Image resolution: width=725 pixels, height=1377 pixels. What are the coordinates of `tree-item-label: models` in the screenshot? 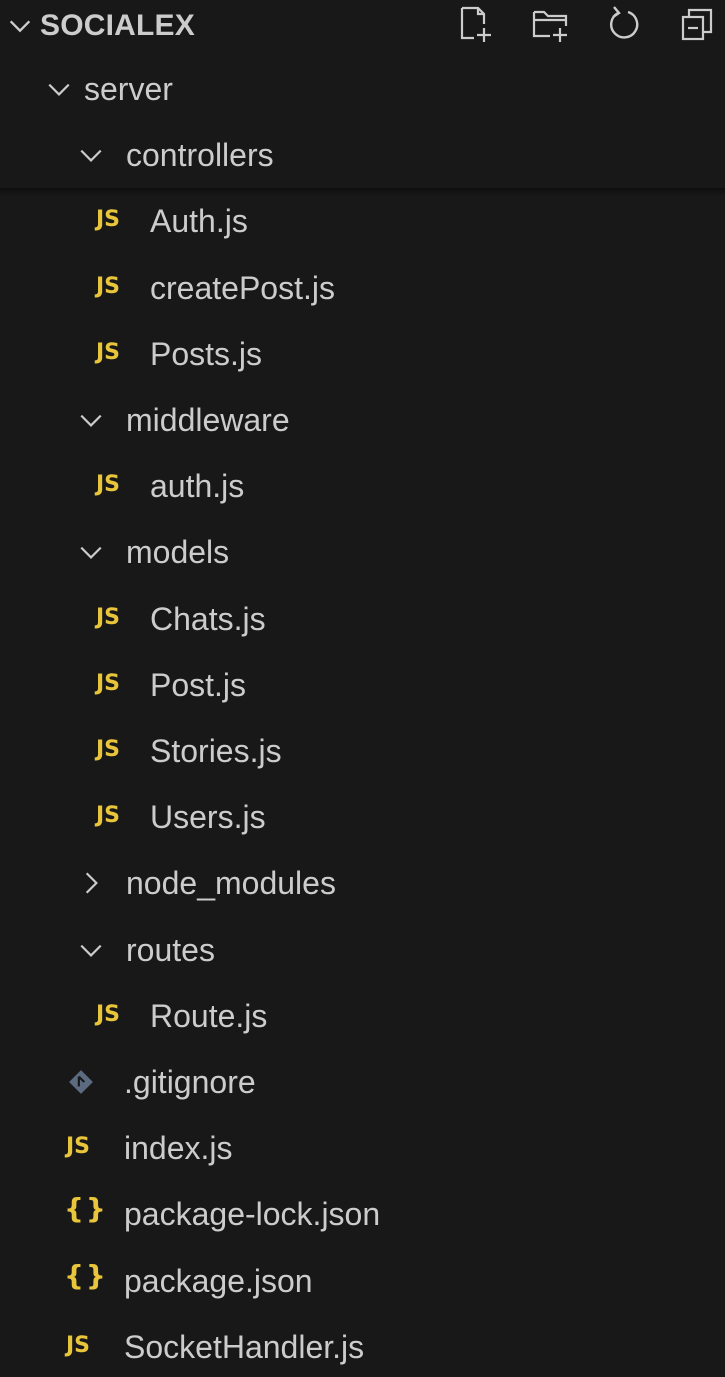 It's located at (178, 552).